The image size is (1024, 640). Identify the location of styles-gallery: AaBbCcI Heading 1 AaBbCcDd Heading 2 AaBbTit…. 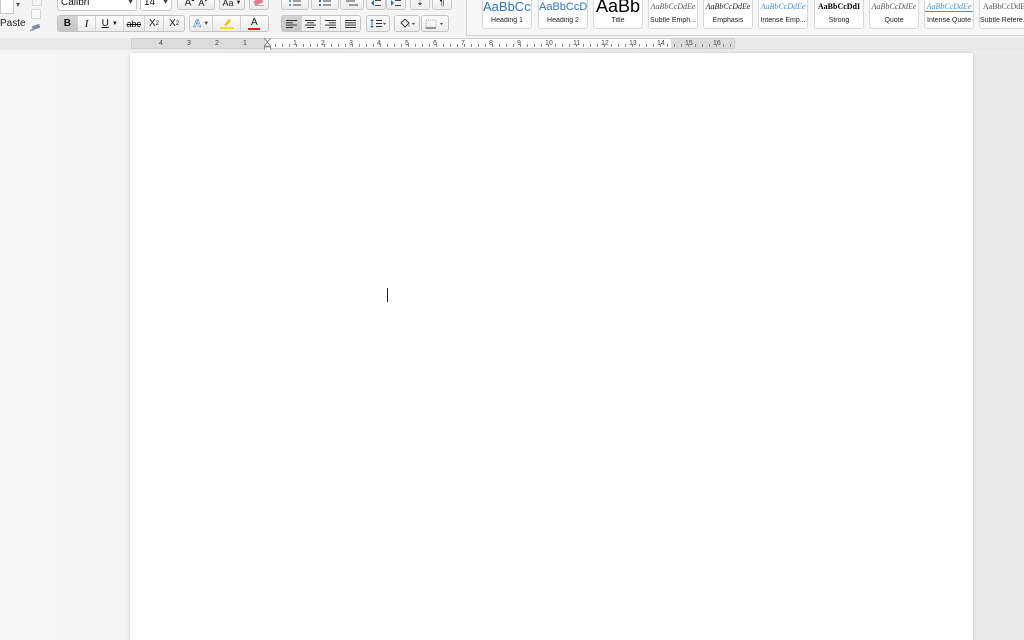
(745, 18).